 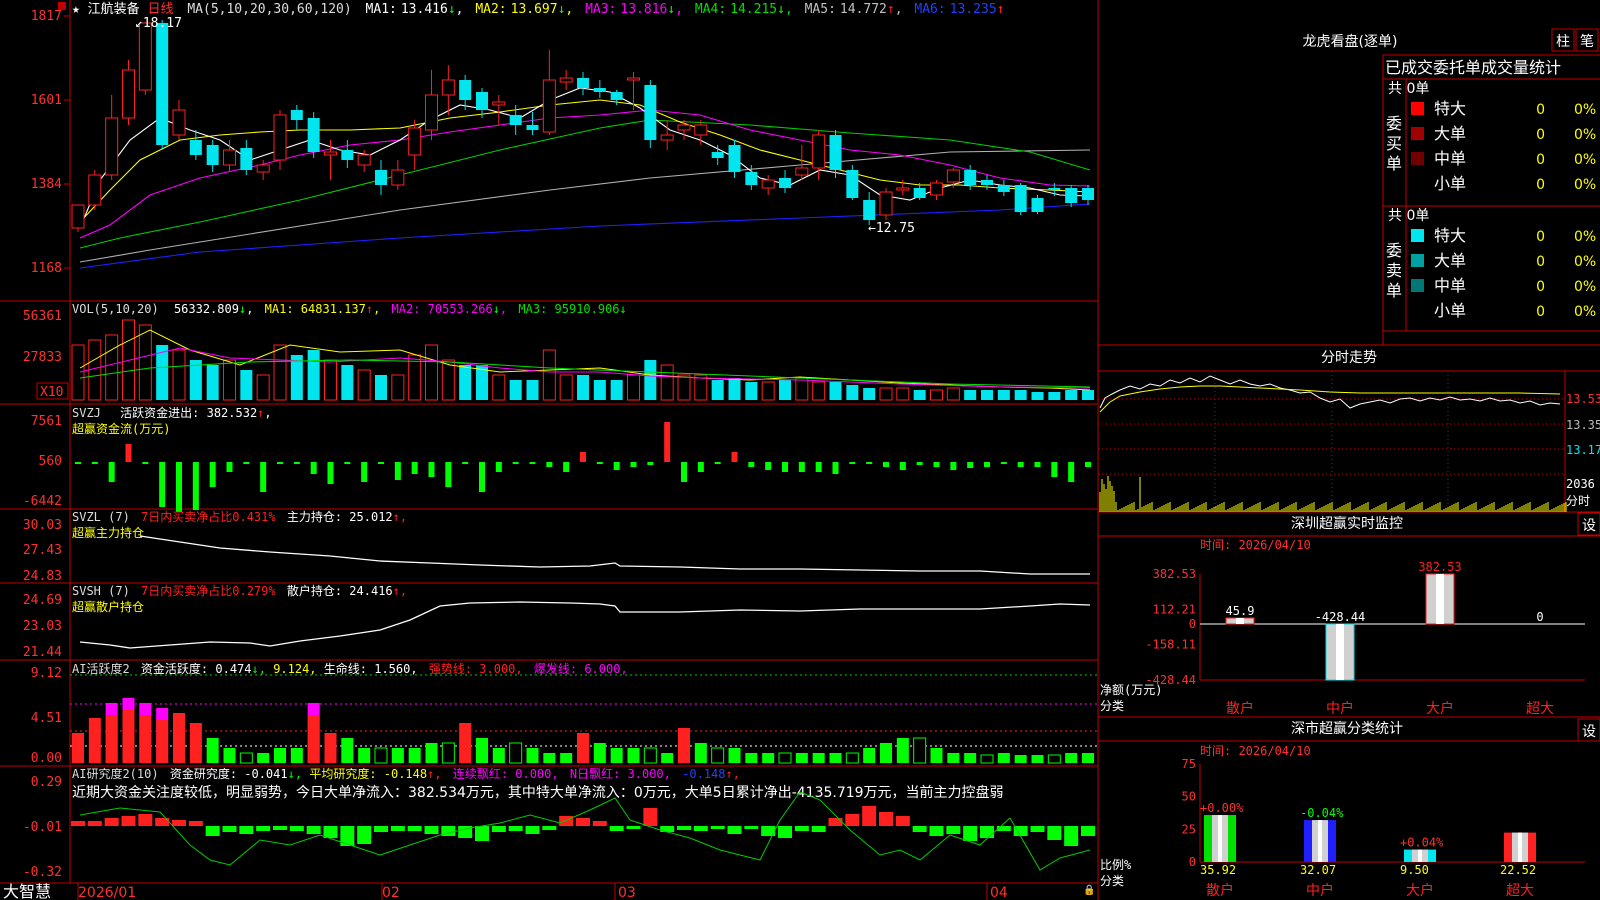 What do you see at coordinates (340, 516) in the screenshot?
I see `svzl-label: 主力持仓: 25.012` at bounding box center [340, 516].